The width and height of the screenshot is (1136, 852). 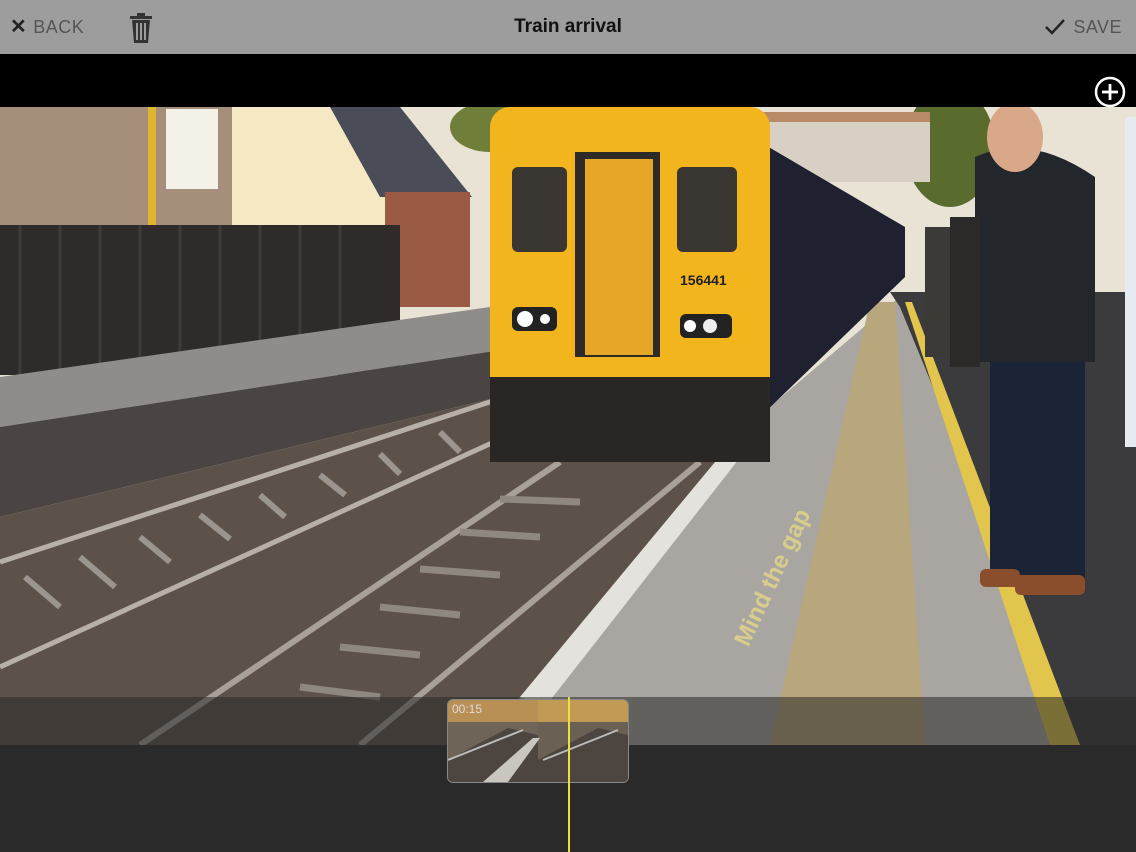 What do you see at coordinates (703, 280) in the screenshot?
I see `train-number: 156441` at bounding box center [703, 280].